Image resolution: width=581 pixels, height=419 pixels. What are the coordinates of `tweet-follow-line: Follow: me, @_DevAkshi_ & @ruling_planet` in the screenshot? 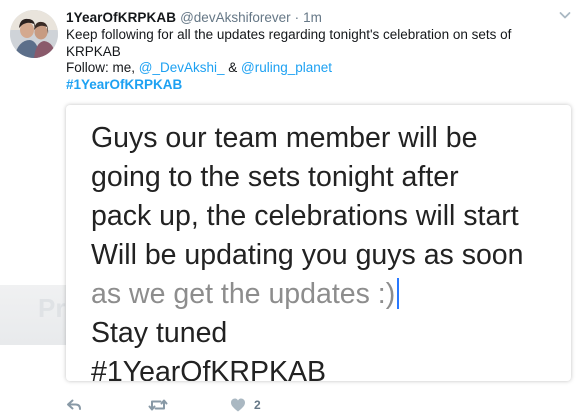 It's located at (316, 68).